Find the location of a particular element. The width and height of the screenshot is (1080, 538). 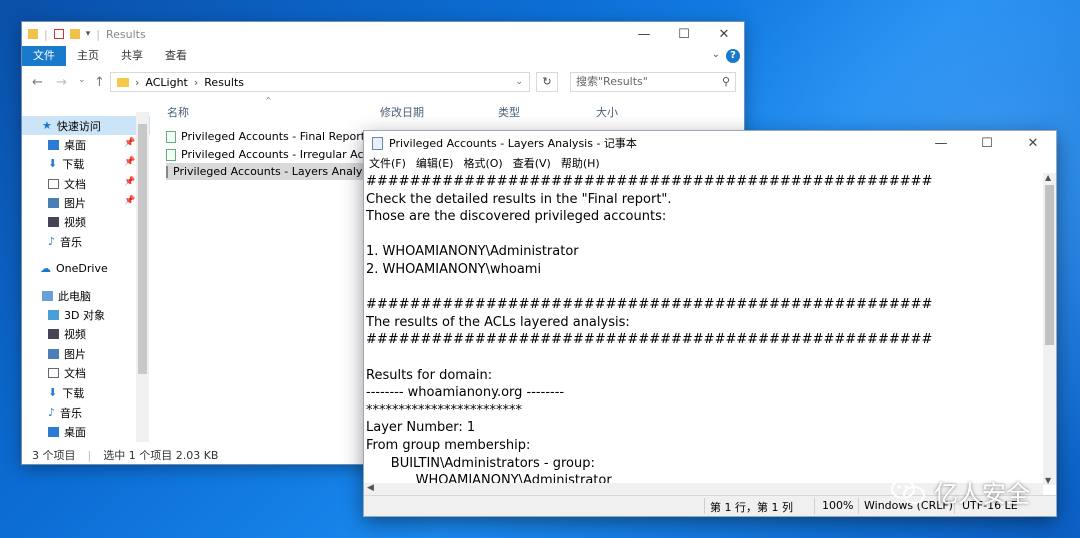

ribbon-tabs: 文件 主页 共享 查看 ⌄ ? is located at coordinates (383, 56).